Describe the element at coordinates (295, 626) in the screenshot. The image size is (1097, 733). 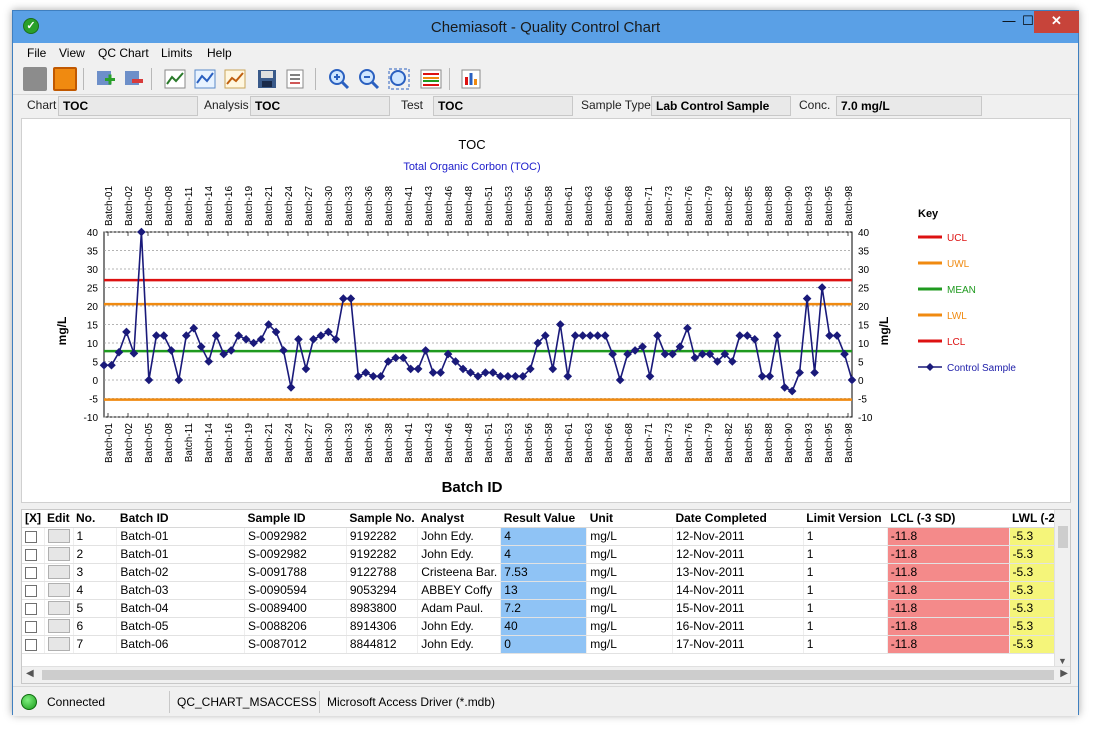
I see `row-sample-id: S-0088206` at that location.